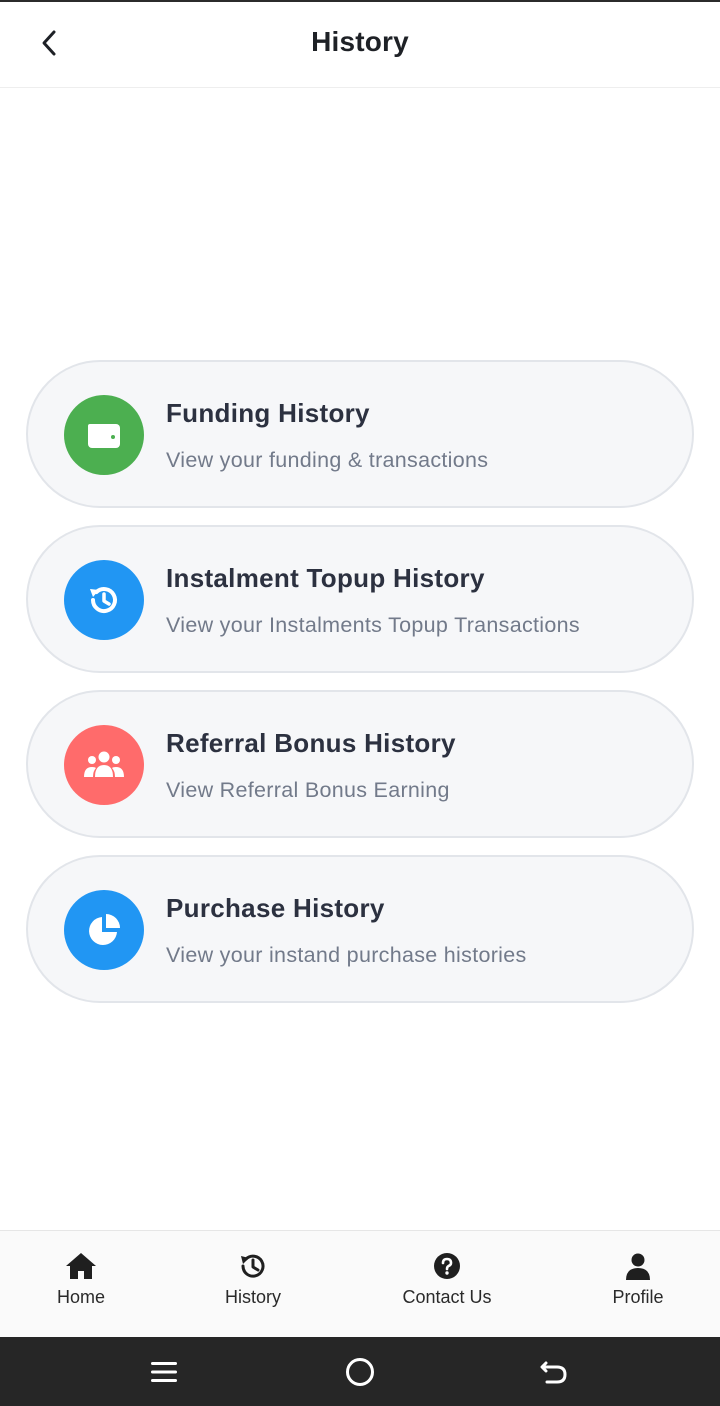 The width and height of the screenshot is (720, 1406). Describe the element at coordinates (253, 1284) in the screenshot. I see `nav-item-history: History` at that location.